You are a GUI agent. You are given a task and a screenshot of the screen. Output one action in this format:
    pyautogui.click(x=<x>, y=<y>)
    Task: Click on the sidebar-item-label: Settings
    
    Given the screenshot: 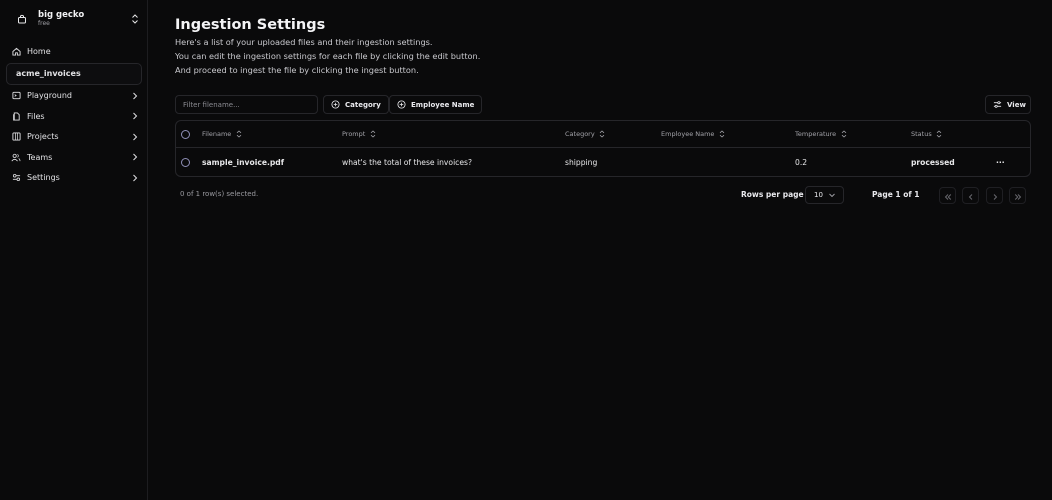 What is the action you would take?
    pyautogui.click(x=43, y=178)
    